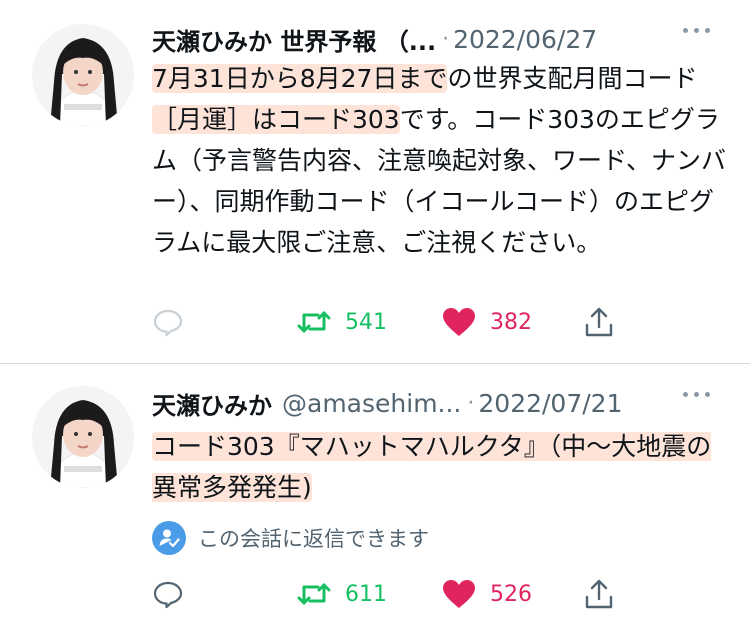  I want to click on like-button: 382, so click(487, 322).